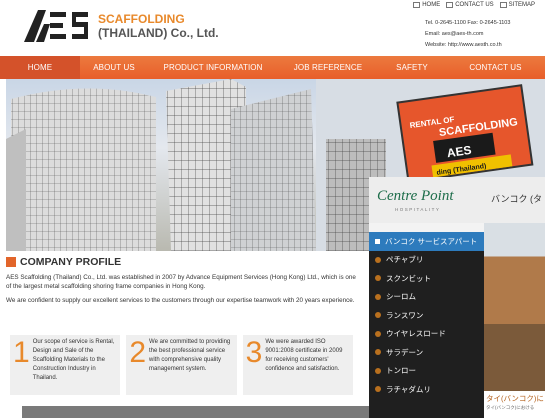 The height and width of the screenshot is (418, 545). I want to click on company-profile-title: COMPANY PROFILE, so click(71, 262).